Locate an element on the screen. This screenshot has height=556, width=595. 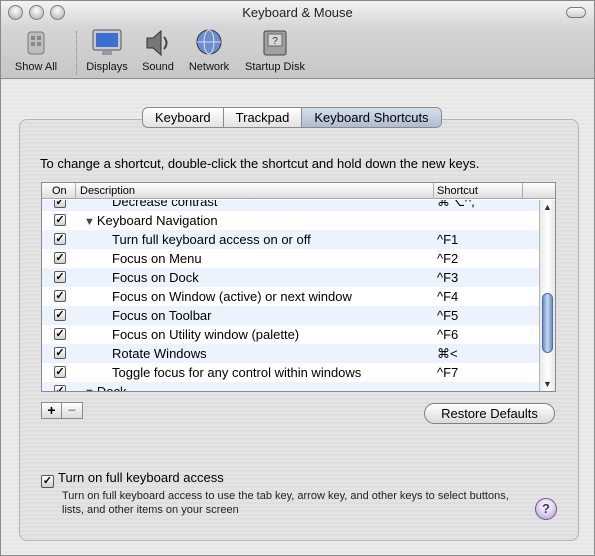
window-title: Keyboard & Mouse is located at coordinates (297, 12).